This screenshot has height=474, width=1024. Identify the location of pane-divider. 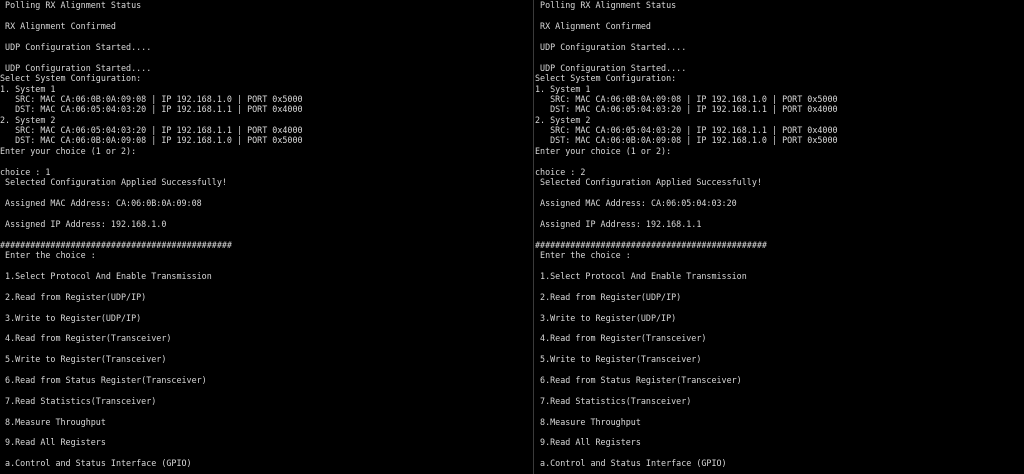
(533, 237).